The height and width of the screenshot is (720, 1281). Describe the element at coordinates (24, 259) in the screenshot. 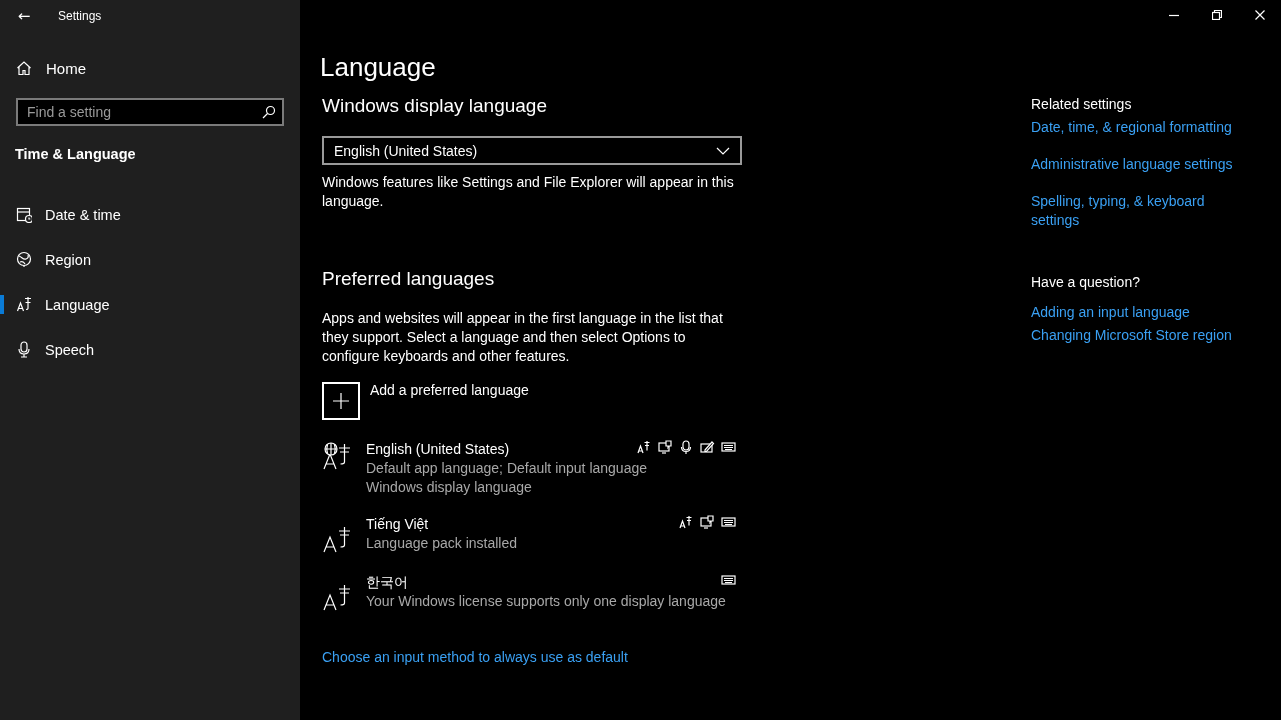

I see `globe-icon` at that location.